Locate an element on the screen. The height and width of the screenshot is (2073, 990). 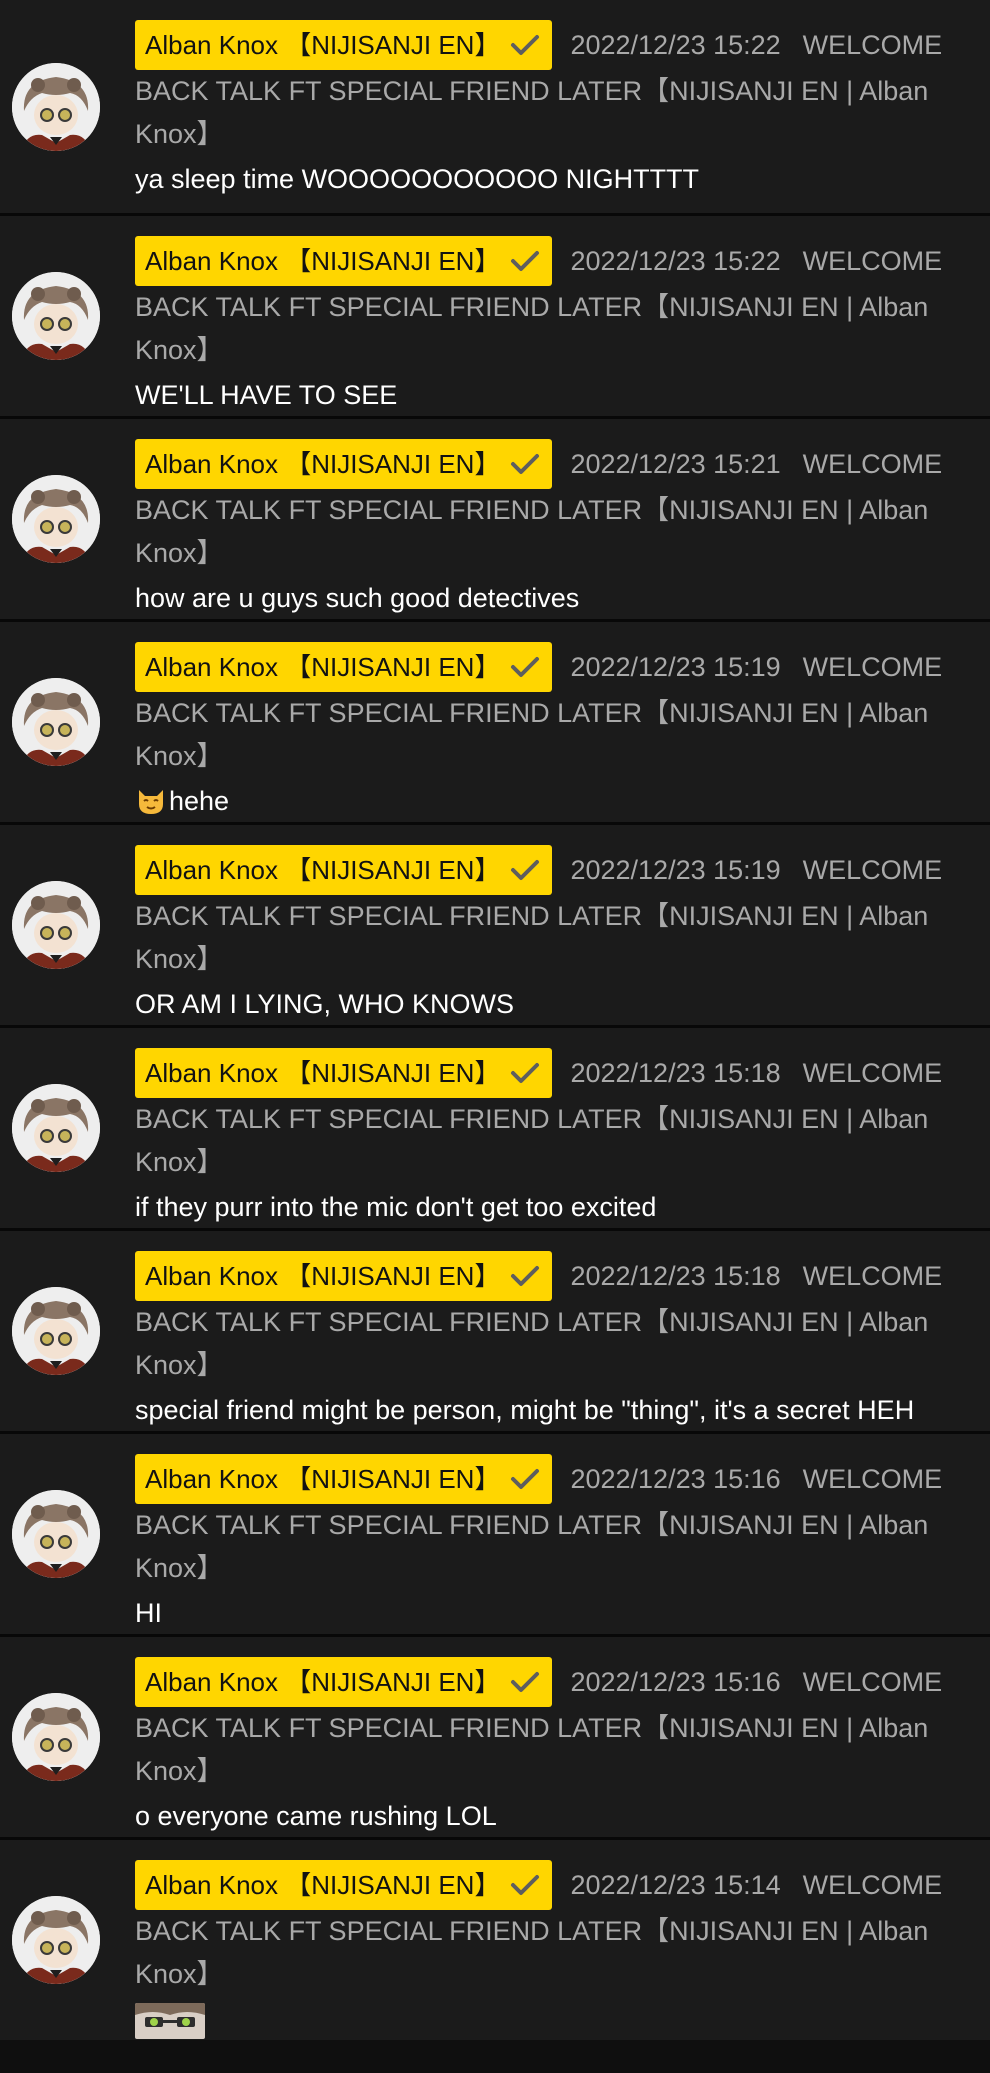
timestamp: 2022/12/23 15:18 is located at coordinates (675, 1276).